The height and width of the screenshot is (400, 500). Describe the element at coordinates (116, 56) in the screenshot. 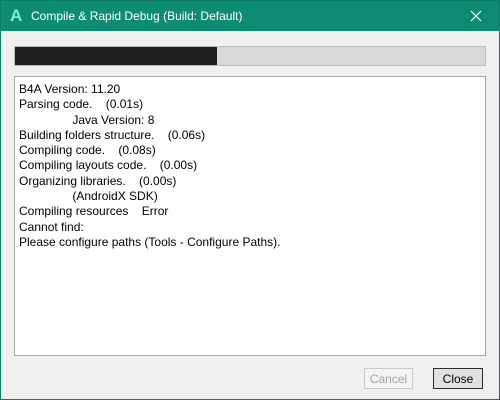

I see `progress-bar-fill` at that location.